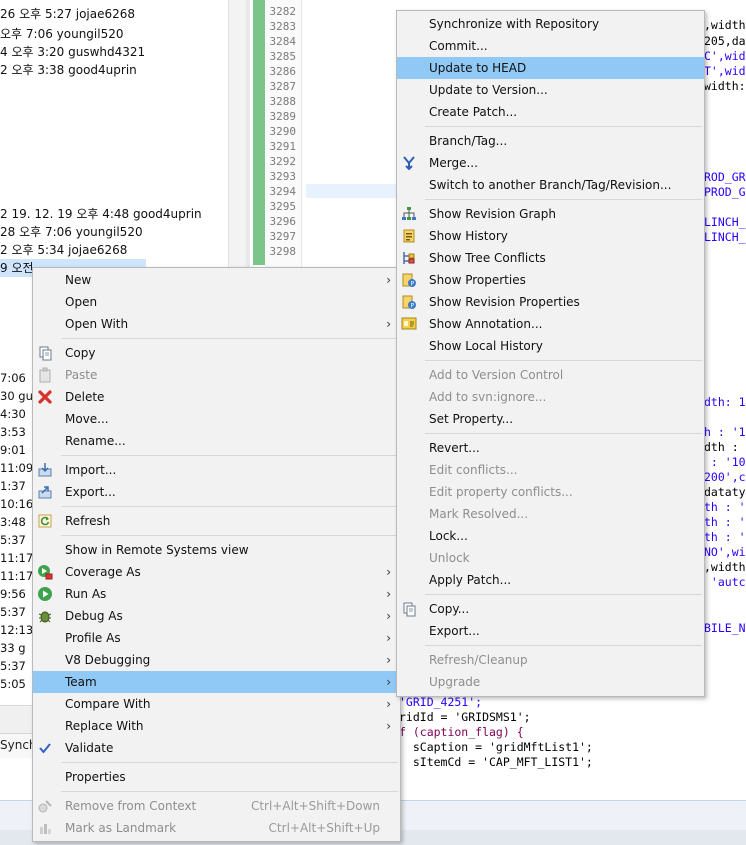  Describe the element at coordinates (550, 682) in the screenshot. I see `menu-item-upgrade: Upgrade` at that location.